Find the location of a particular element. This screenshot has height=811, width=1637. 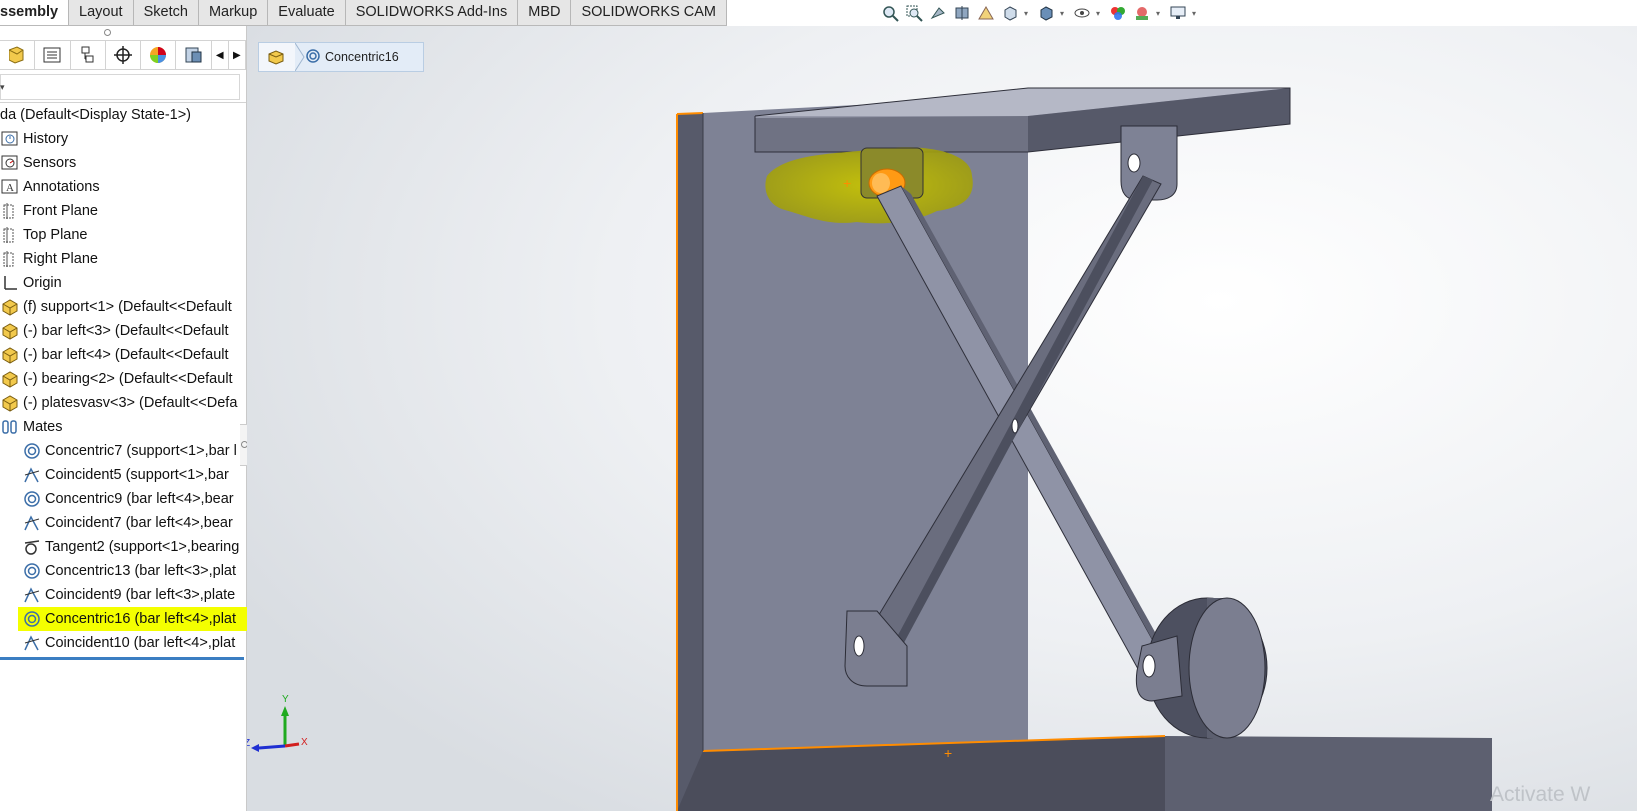

tree-item: Top Plane is located at coordinates (123, 235).